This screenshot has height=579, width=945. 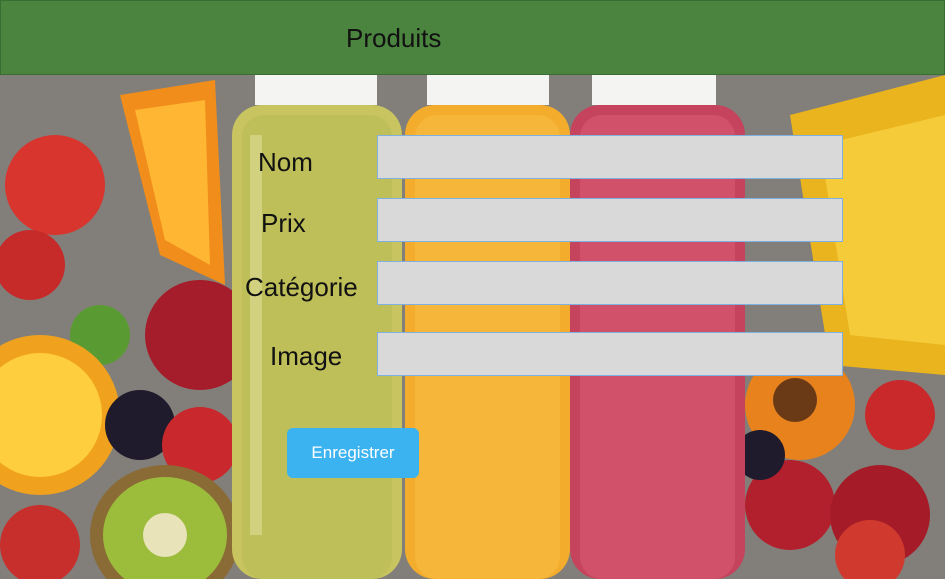 I want to click on top-header-bar: Produits, so click(x=472, y=37).